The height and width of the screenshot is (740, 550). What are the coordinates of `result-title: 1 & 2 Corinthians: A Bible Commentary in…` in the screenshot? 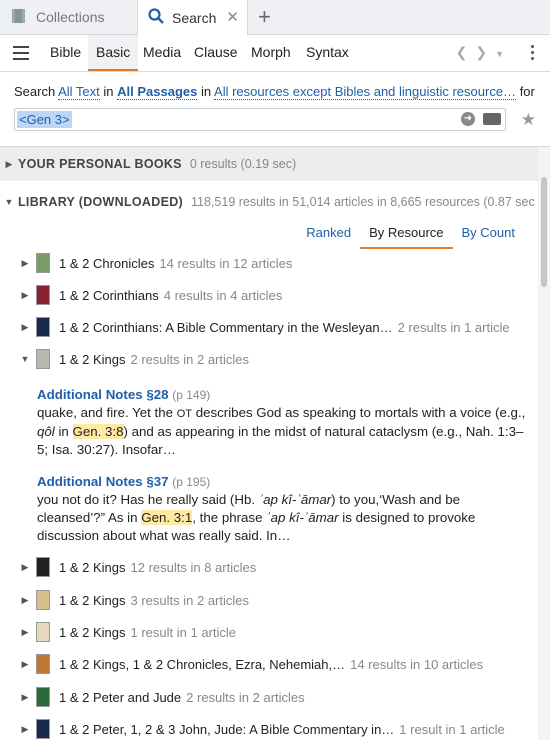 It's located at (226, 327).